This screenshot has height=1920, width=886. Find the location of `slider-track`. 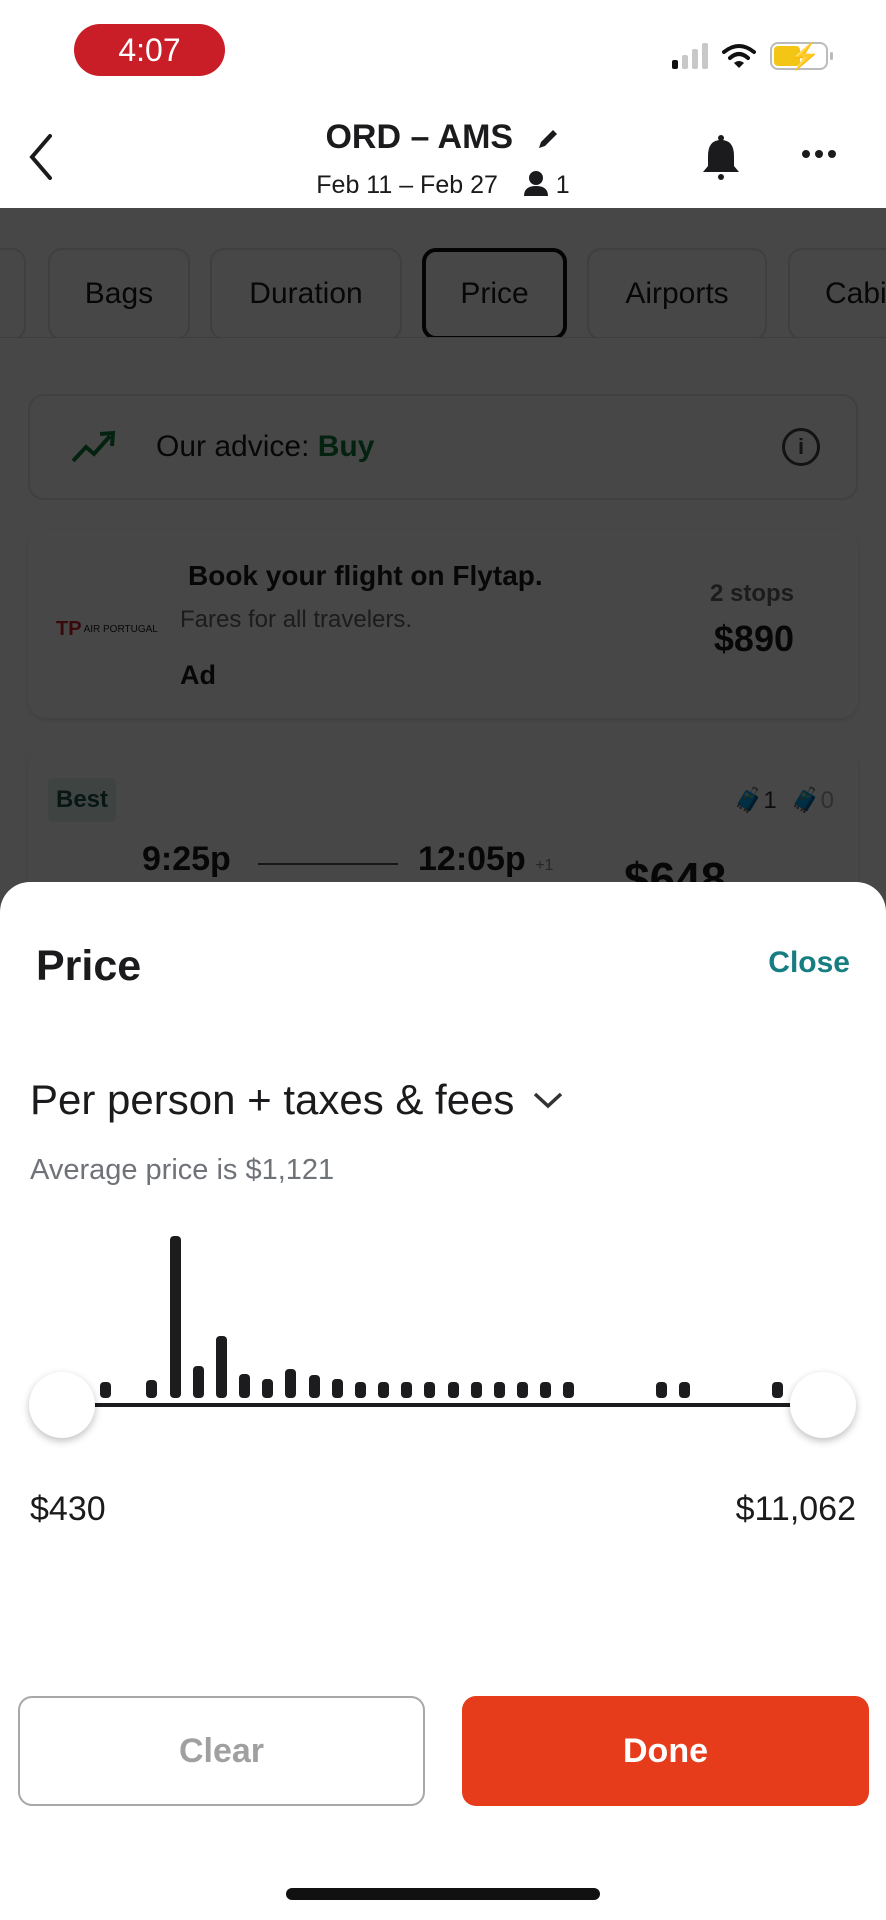

slider-track is located at coordinates (443, 1405).